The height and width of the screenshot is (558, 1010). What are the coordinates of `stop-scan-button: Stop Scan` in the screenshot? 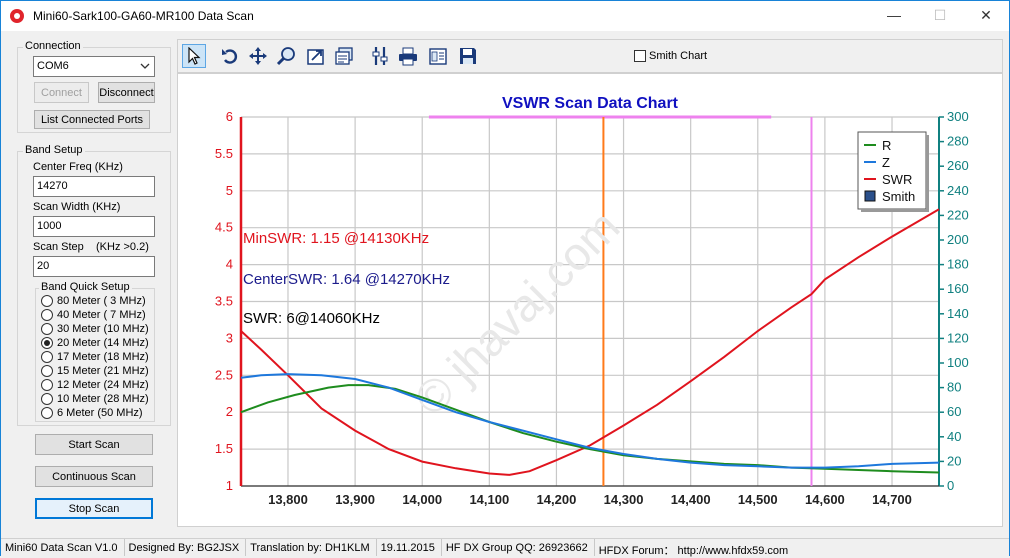 It's located at (94, 508).